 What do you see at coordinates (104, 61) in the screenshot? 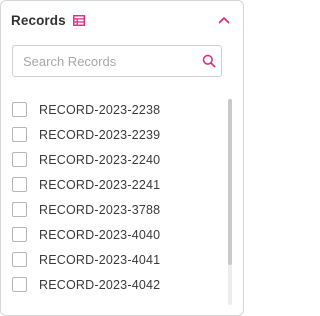
I see `search-input` at bounding box center [104, 61].